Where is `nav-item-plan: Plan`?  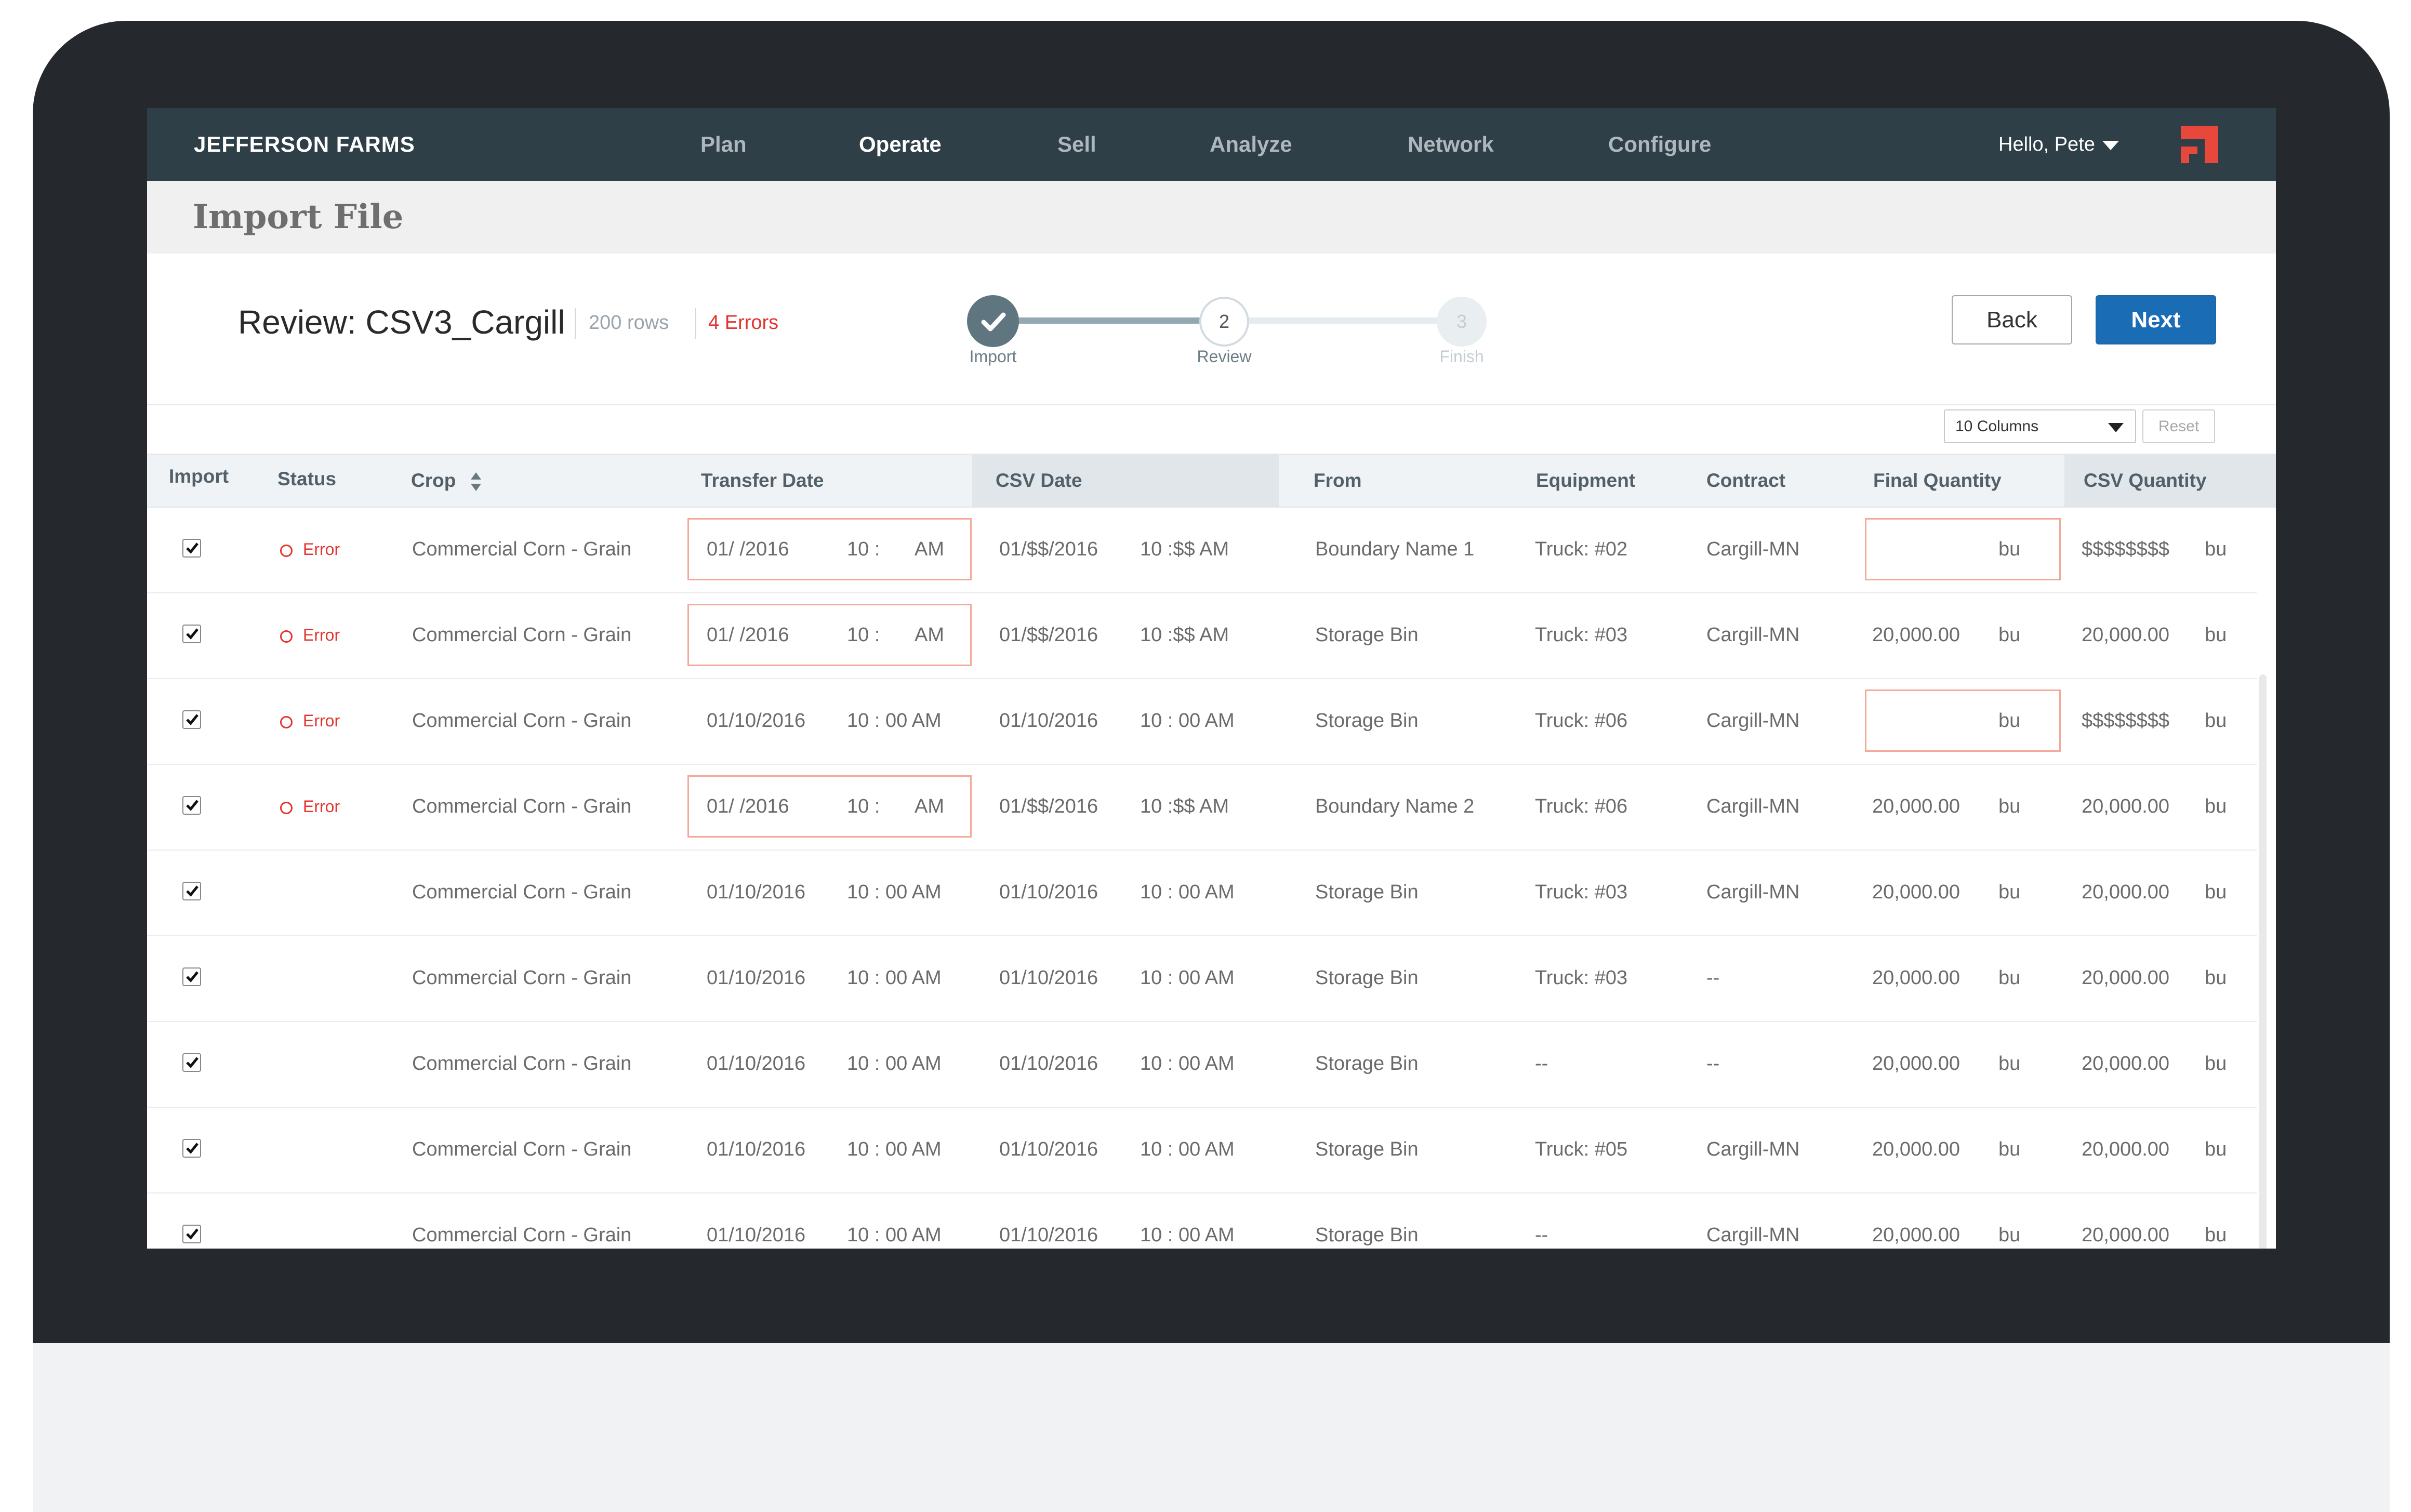 nav-item-plan: Plan is located at coordinates (723, 144).